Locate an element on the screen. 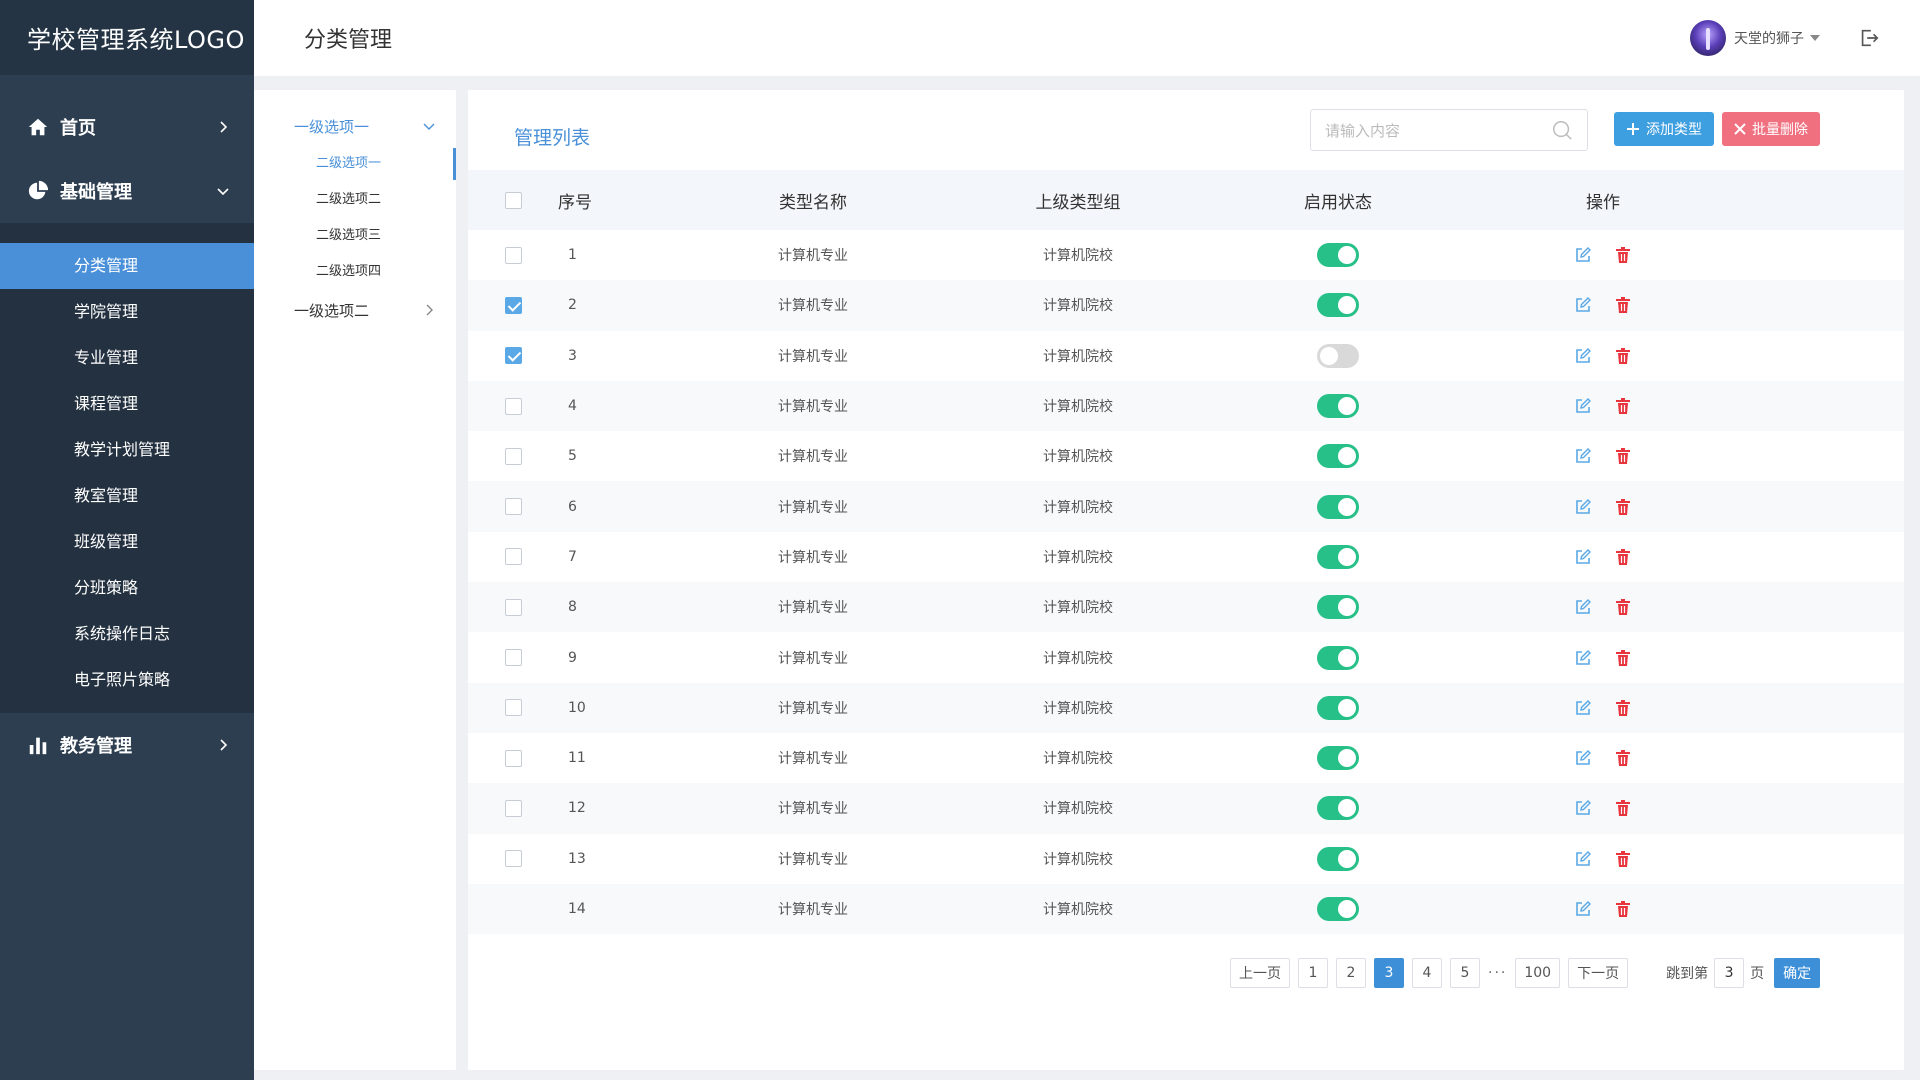 The height and width of the screenshot is (1080, 1920). page-button-2: 2 is located at coordinates (1351, 973).